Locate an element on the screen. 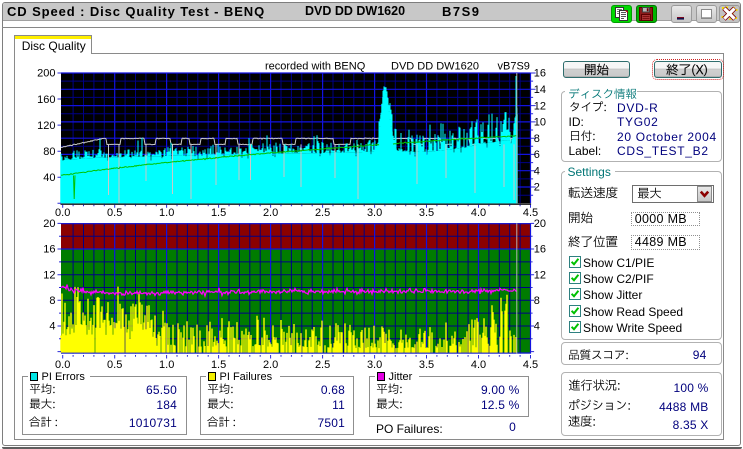 This screenshot has height=449, width=743. svg-text: 10 is located at coordinates (540, 123).